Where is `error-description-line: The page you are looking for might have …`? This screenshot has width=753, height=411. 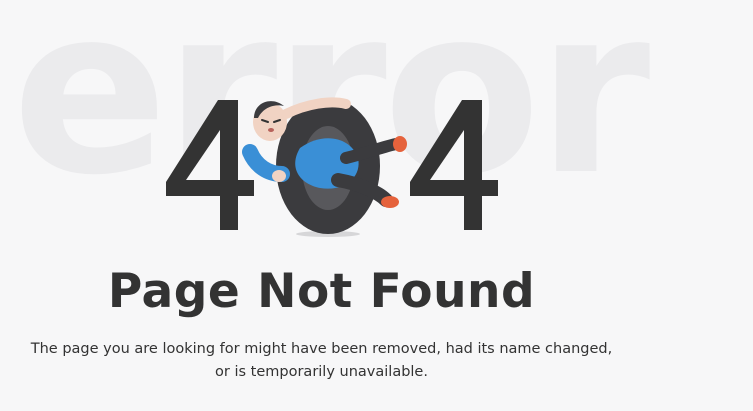
error-description-line: The page you are looking for might have … is located at coordinates (321, 349).